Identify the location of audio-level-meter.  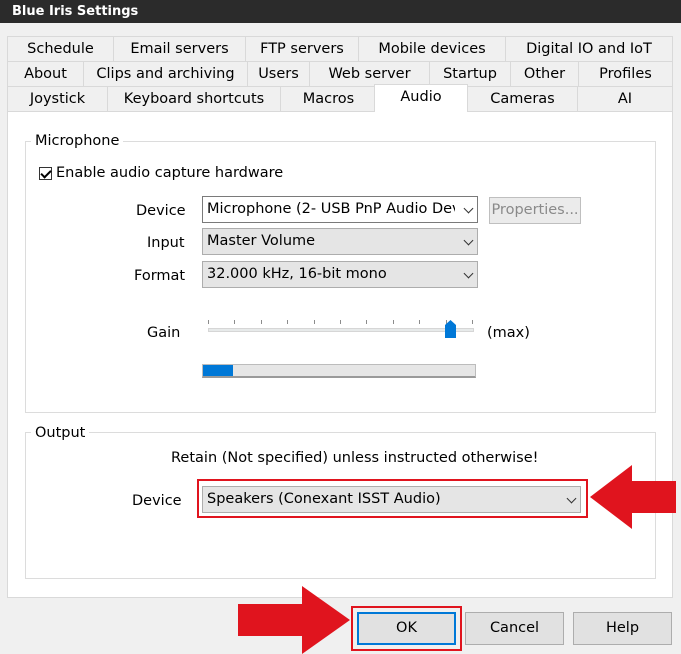
(339, 371).